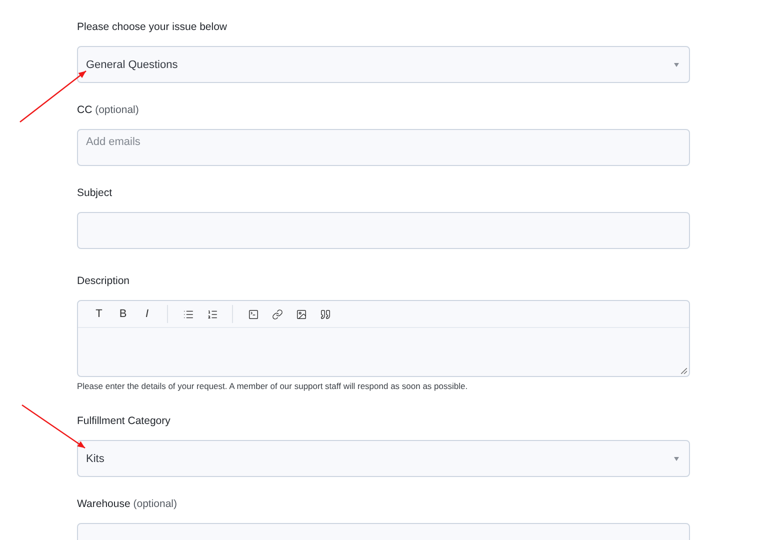  I want to click on field-label: CC (optional), so click(108, 110).